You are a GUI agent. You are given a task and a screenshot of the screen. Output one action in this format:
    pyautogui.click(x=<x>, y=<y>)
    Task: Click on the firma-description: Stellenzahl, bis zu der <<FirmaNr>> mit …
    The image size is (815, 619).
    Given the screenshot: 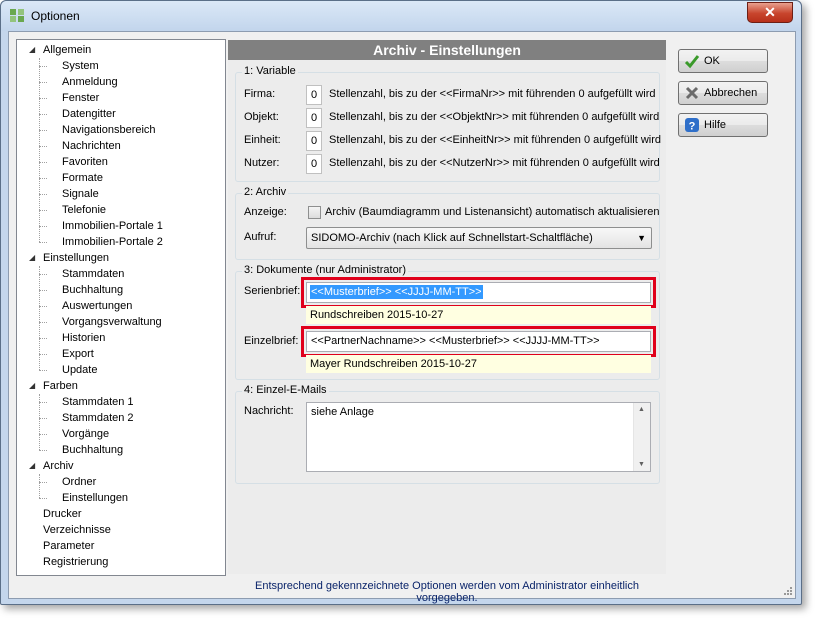 What is the action you would take?
    pyautogui.click(x=492, y=94)
    